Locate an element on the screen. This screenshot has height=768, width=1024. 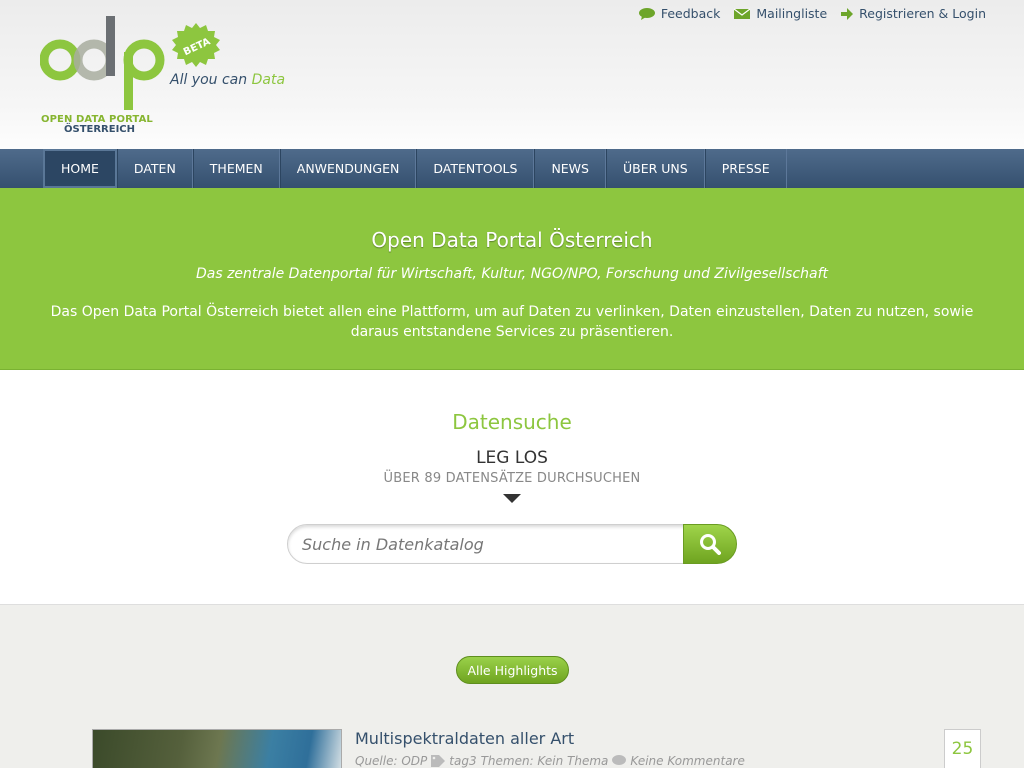
post-thumbnail is located at coordinates (217, 748).